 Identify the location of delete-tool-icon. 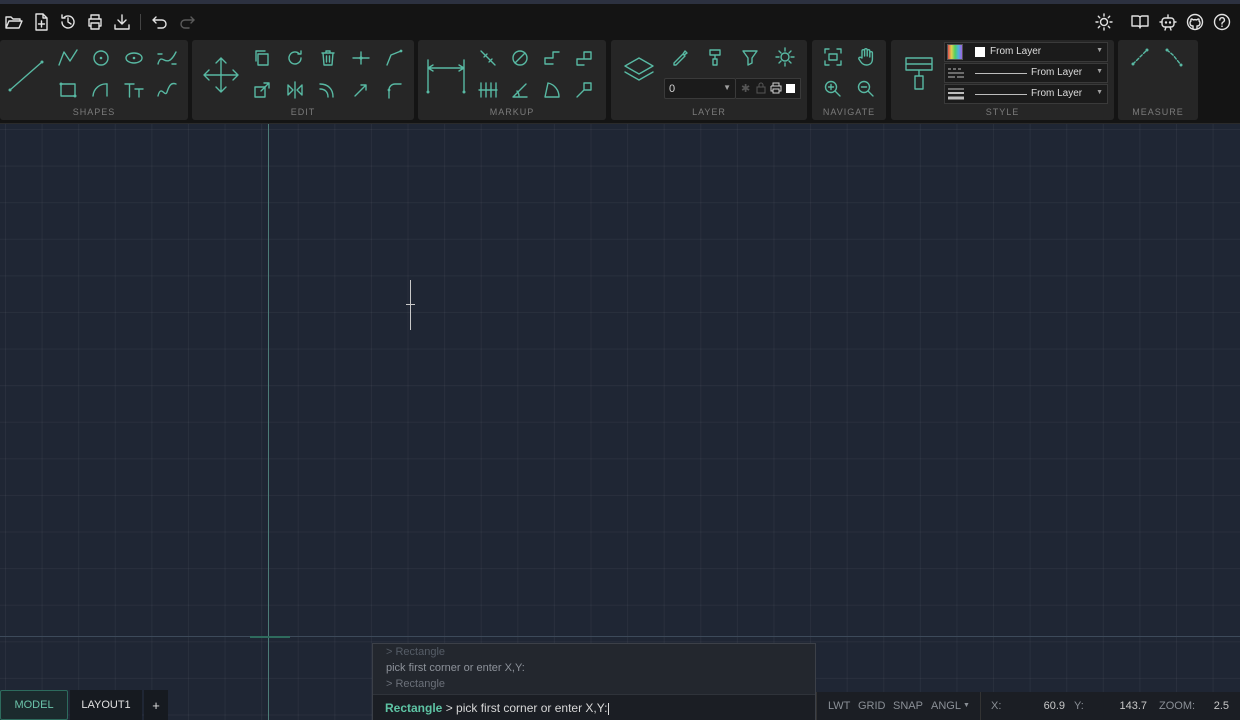
(328, 58).